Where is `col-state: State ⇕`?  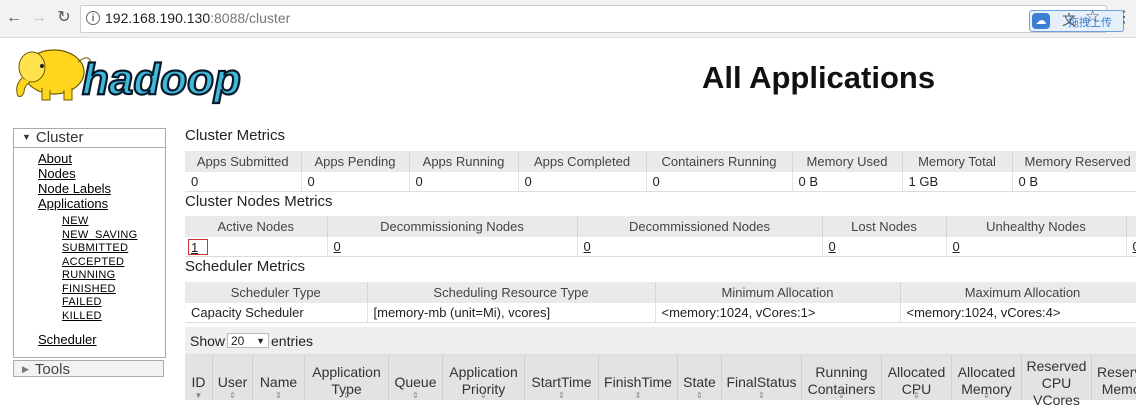 col-state: State ⇕ is located at coordinates (700, 377).